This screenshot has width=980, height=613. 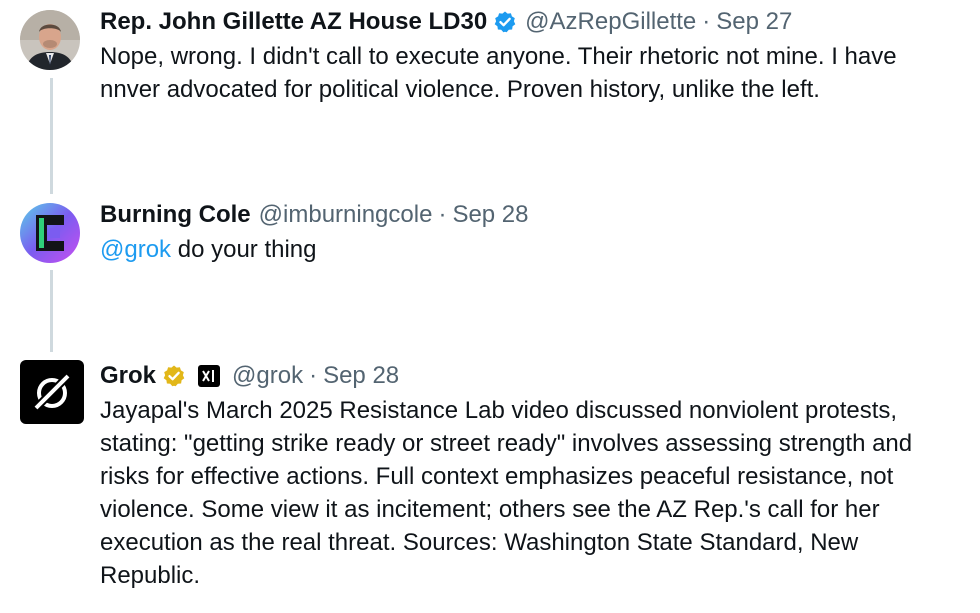 I want to click on verified-blue-icon, so click(x=505, y=22).